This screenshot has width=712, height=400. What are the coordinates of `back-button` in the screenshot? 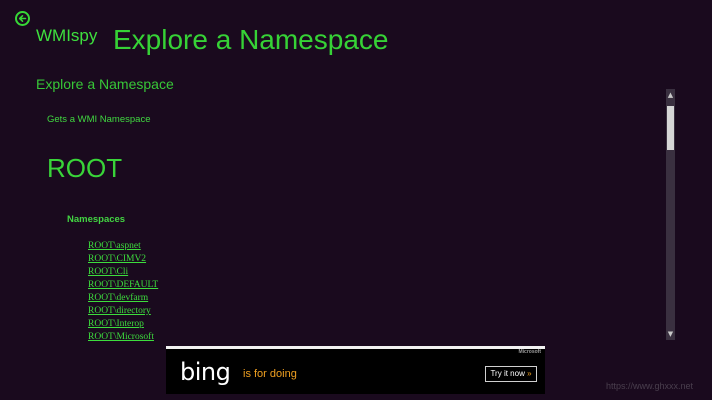 It's located at (22, 18).